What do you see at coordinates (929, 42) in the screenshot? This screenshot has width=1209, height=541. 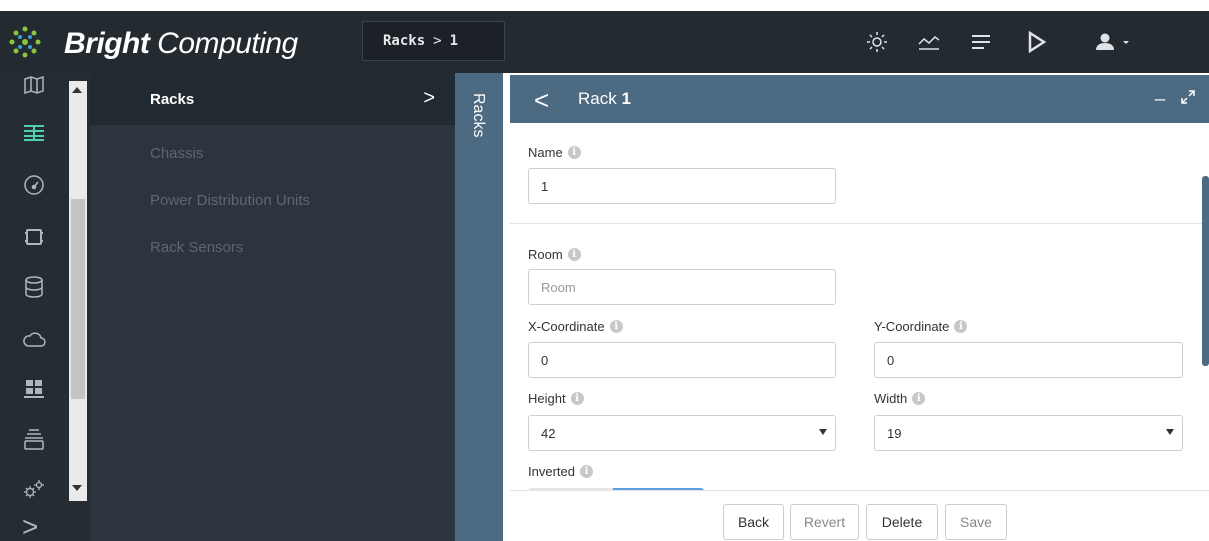 I see `monitoring-chart-icon` at bounding box center [929, 42].